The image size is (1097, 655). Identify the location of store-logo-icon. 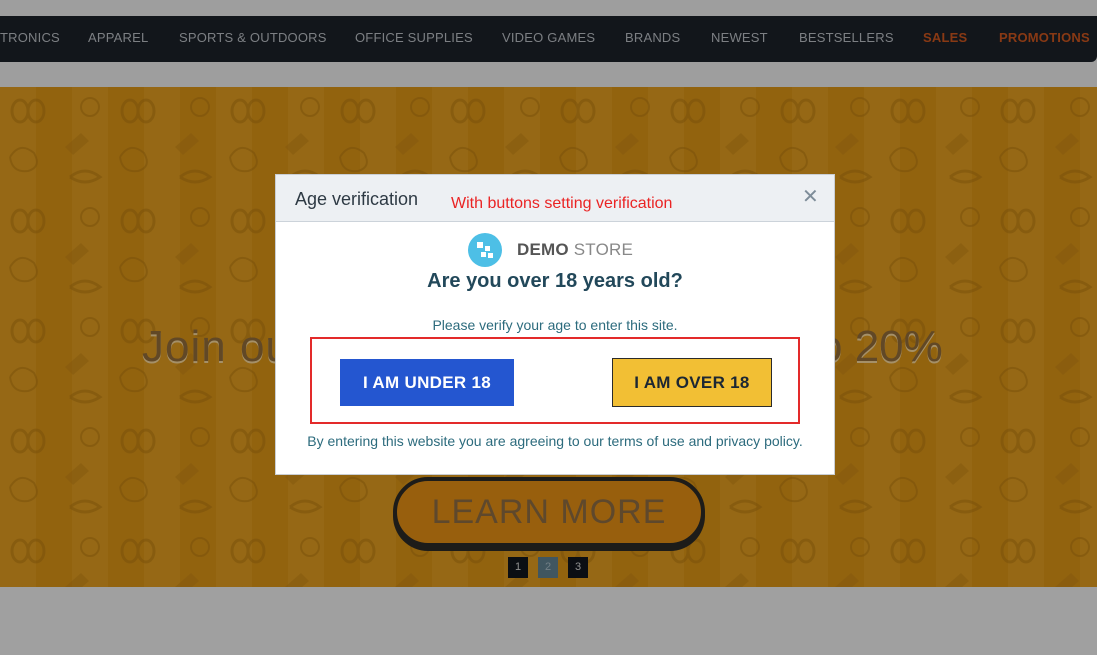
(485, 250).